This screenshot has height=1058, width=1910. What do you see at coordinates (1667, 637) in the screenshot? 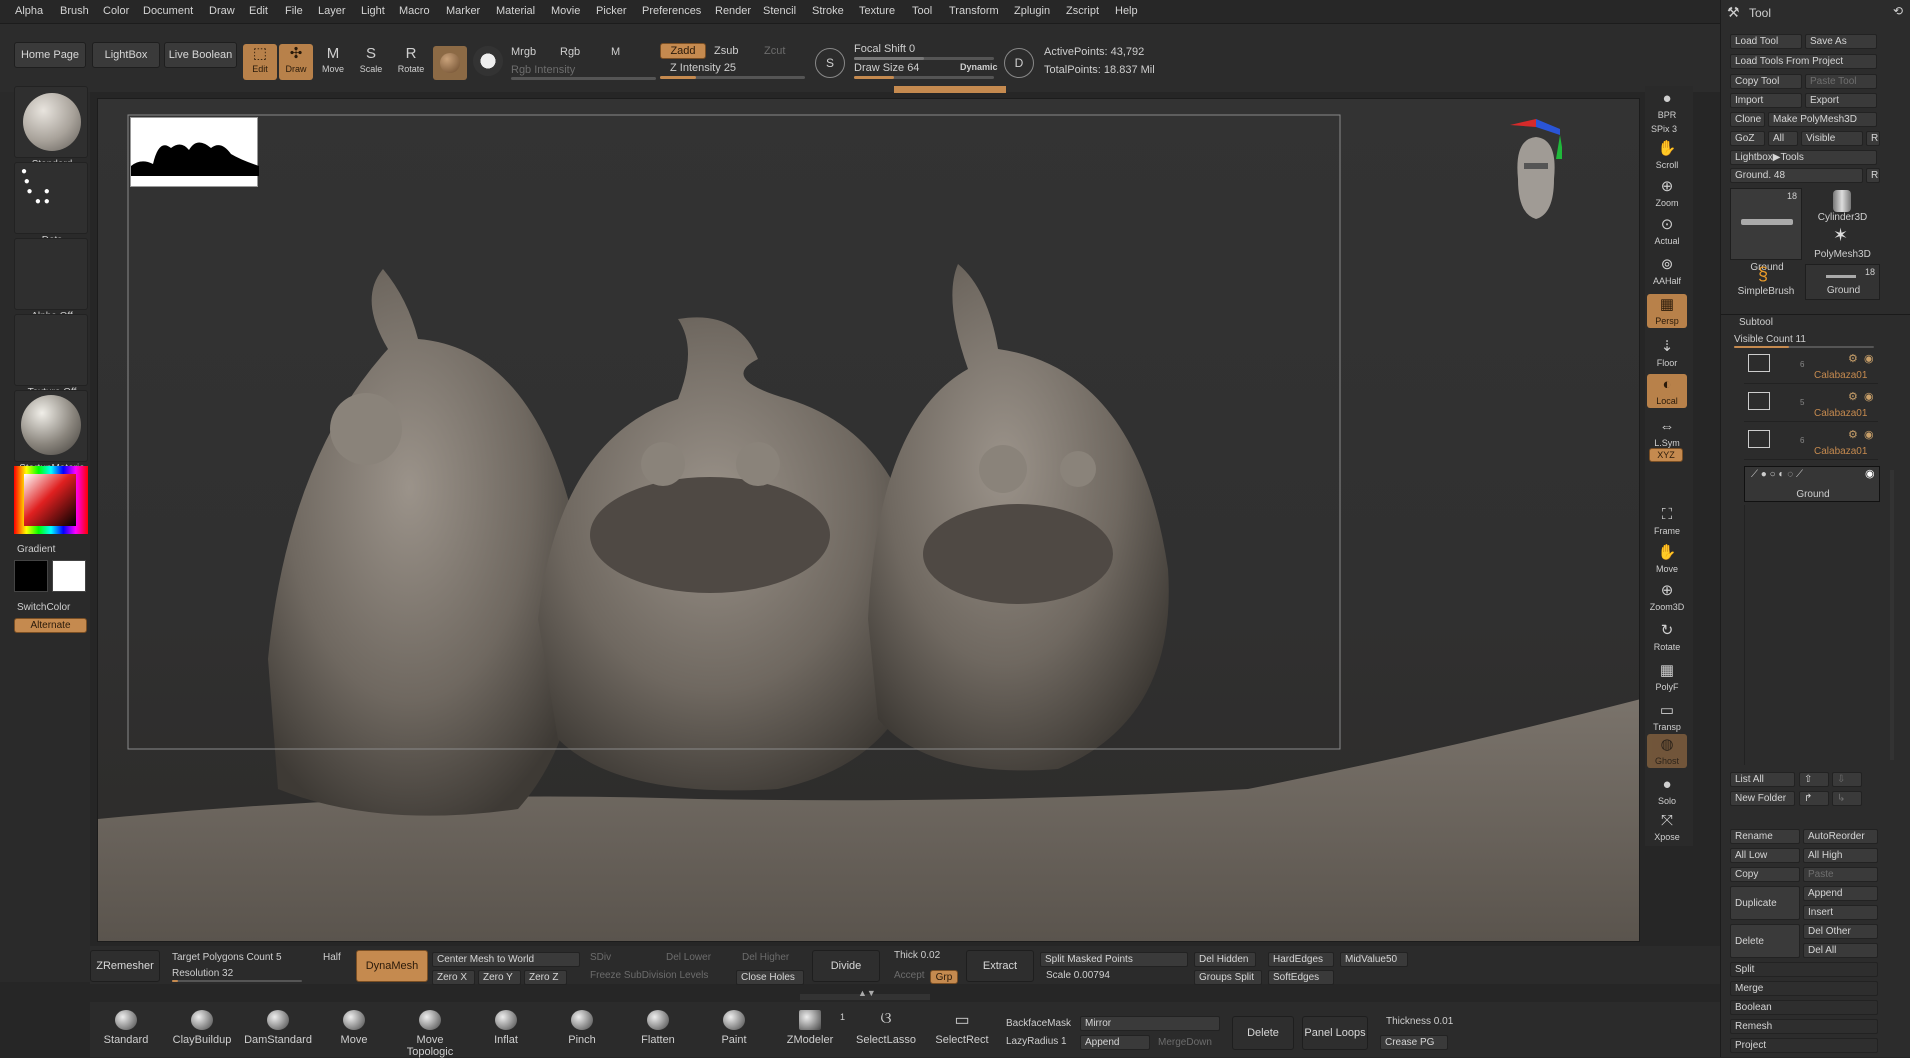
I see `rotate-view-button: ↻ Rotate` at bounding box center [1667, 637].